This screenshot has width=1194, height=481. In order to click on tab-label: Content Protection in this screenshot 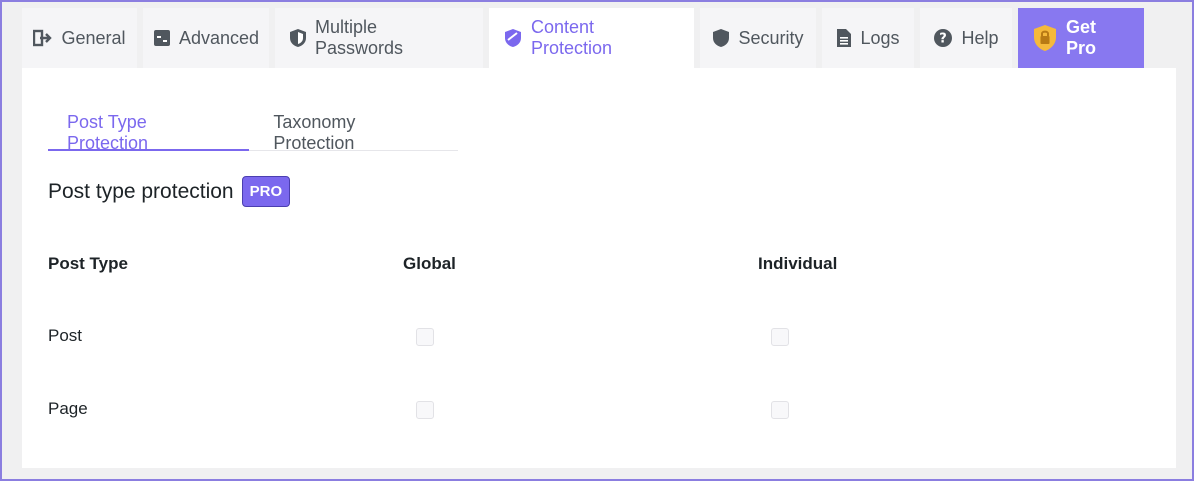, I will do `click(572, 37)`.